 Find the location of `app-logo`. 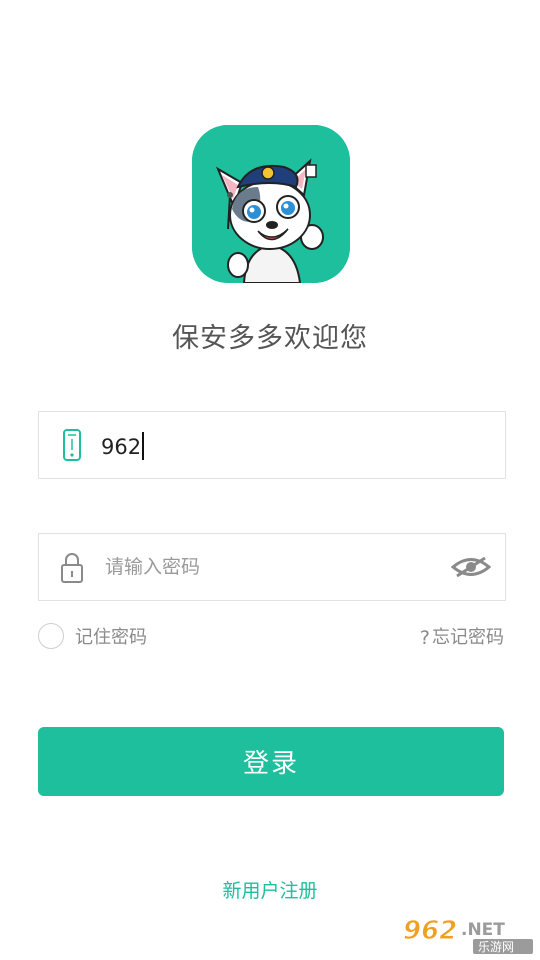

app-logo is located at coordinates (271, 204).